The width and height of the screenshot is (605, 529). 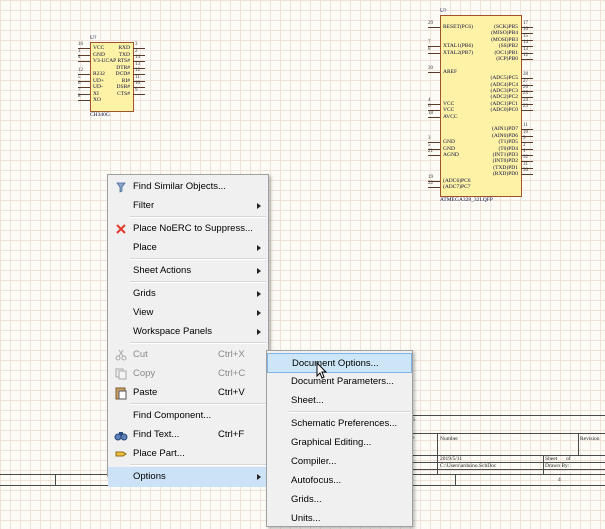 I want to click on pin-name: (SS)PB2, so click(x=508, y=46).